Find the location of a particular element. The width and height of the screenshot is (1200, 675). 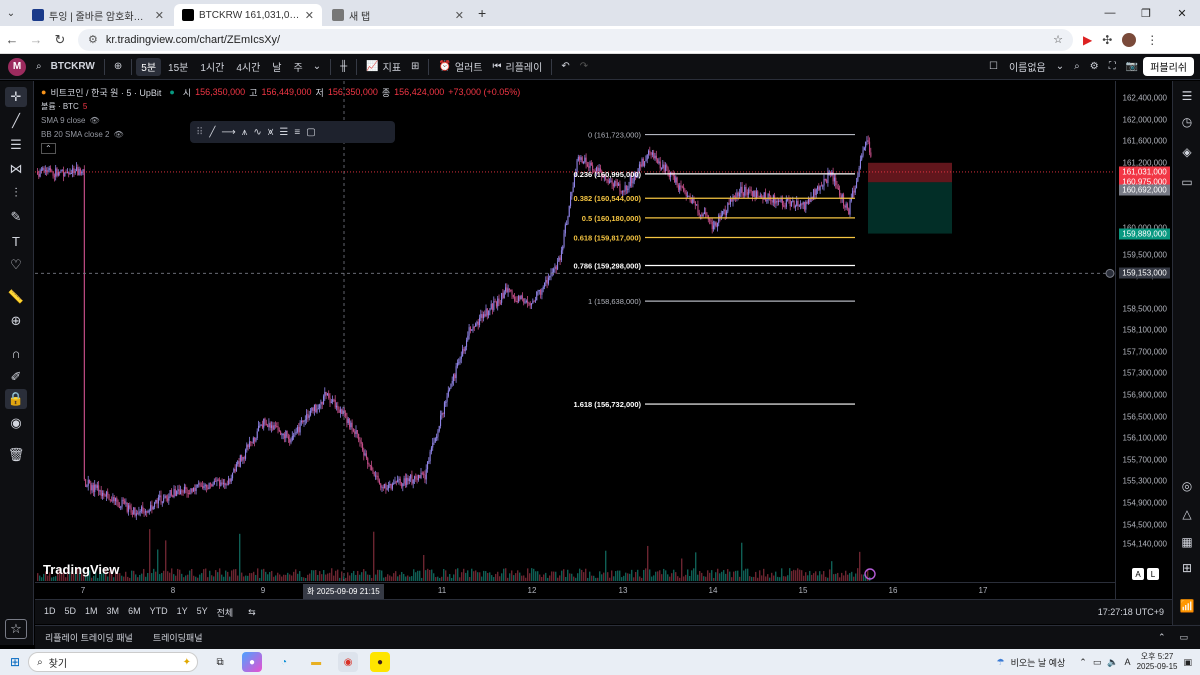

zoom-in-icon: ⊕ is located at coordinates (16, 321).